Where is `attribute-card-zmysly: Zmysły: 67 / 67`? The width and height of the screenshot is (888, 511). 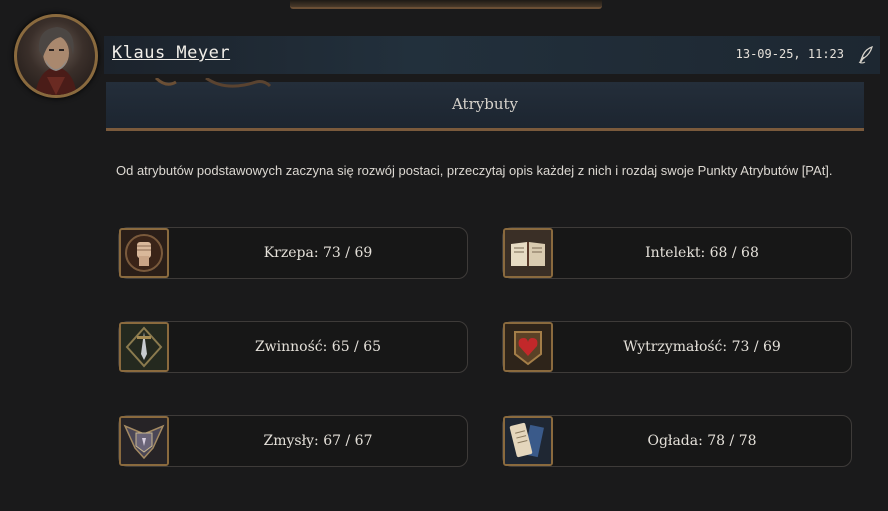
attribute-card-zmysly: Zmysły: 67 / 67 is located at coordinates (293, 441).